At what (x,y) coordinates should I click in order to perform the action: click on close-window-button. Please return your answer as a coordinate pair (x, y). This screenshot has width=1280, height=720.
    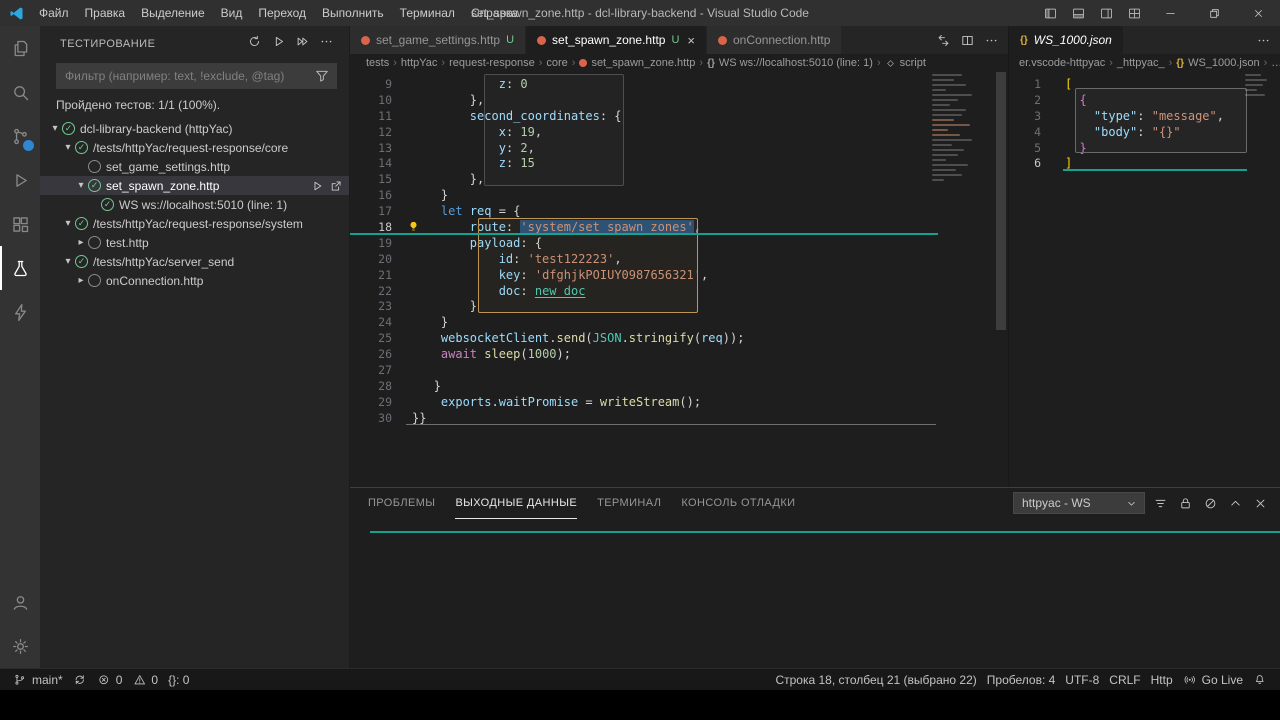
    Looking at the image, I should click on (1258, 13).